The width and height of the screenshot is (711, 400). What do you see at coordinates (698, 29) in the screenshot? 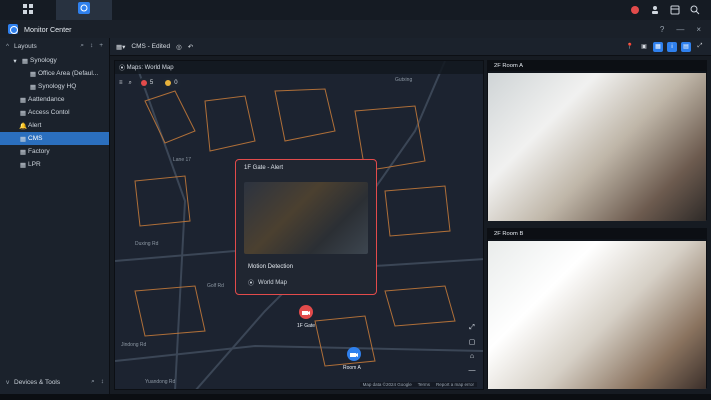
I see `close-icon: ×` at bounding box center [698, 29].